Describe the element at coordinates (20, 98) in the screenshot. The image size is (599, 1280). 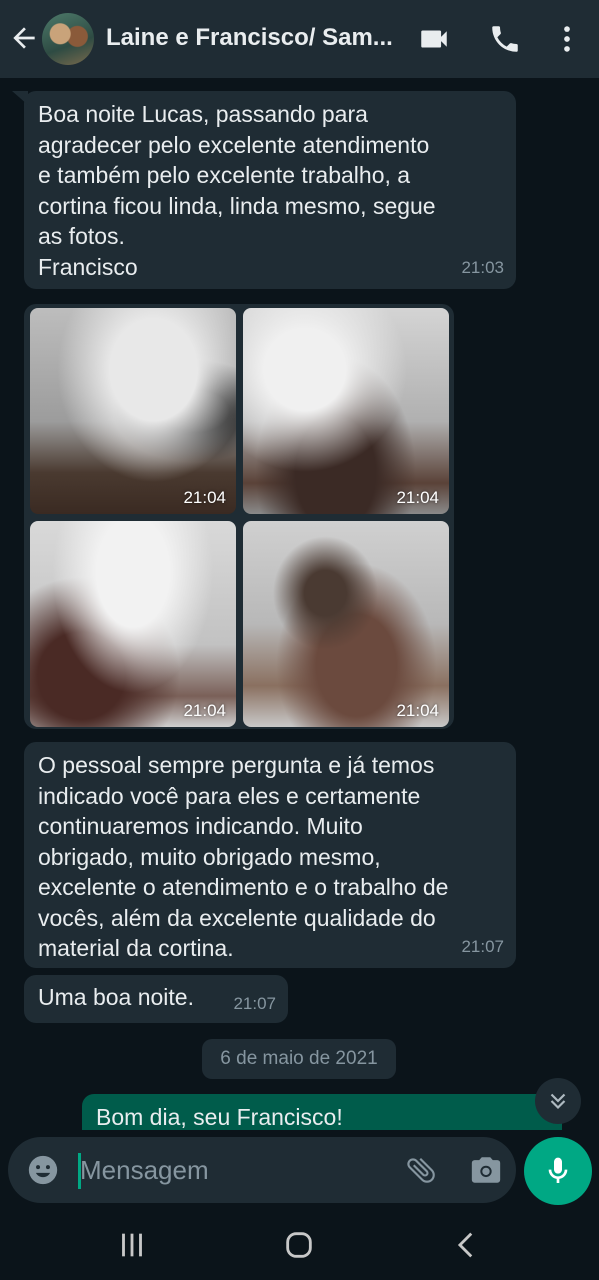
I see `bubble-tail` at that location.